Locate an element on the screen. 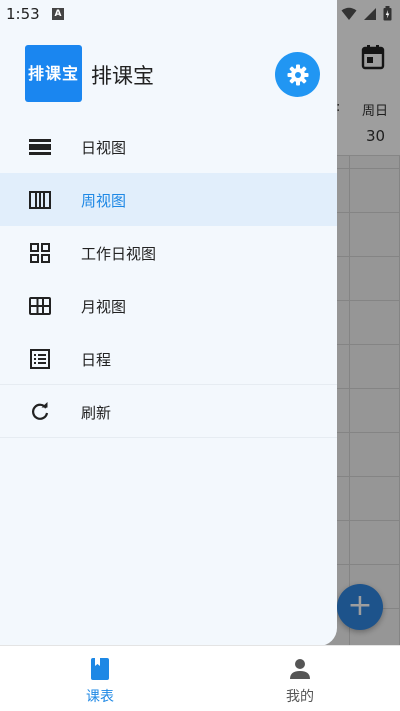  settings-button is located at coordinates (297, 74).